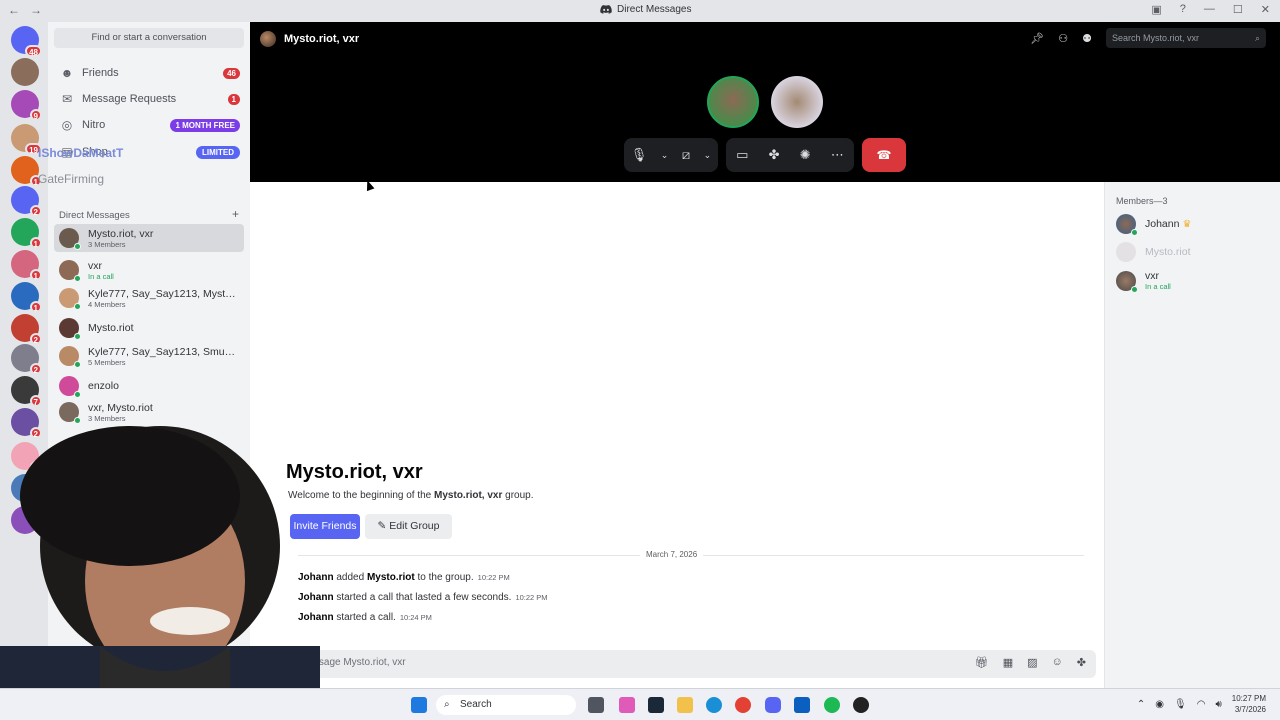 The height and width of the screenshot is (720, 1280). I want to click on more-options-icon: ⋯, so click(837, 155).